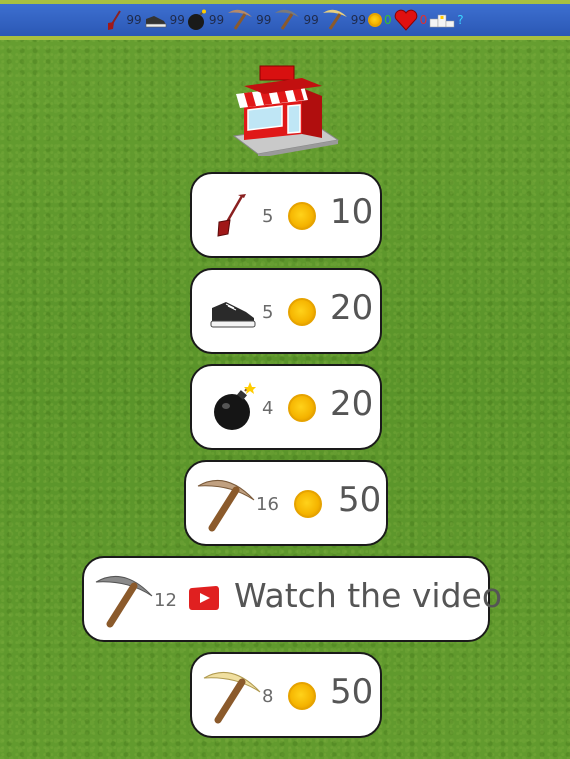 The width and height of the screenshot is (570, 759). What do you see at coordinates (268, 408) in the screenshot?
I see `offer-quantity: 4` at bounding box center [268, 408].